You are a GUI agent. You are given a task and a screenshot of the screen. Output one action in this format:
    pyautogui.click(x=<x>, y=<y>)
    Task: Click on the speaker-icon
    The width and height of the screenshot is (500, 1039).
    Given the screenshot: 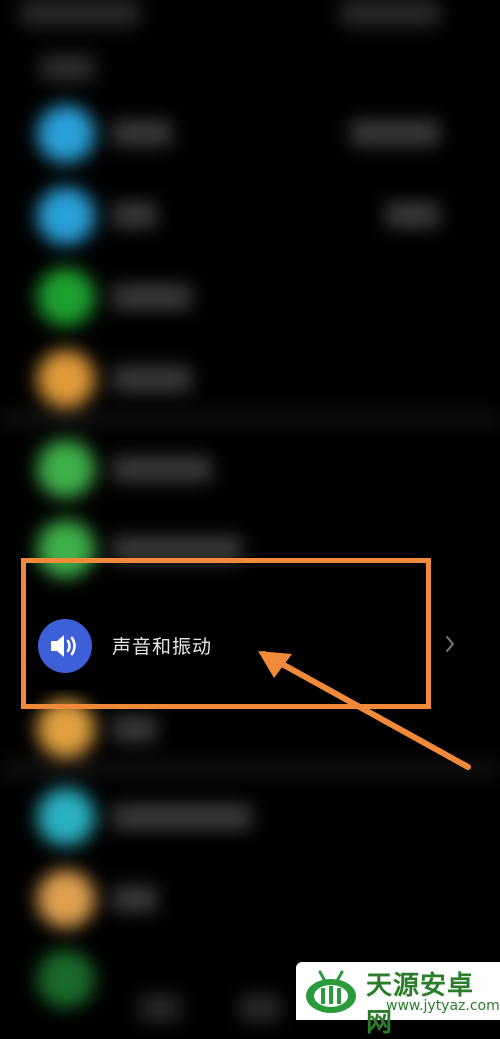 What is the action you would take?
    pyautogui.click(x=65, y=646)
    